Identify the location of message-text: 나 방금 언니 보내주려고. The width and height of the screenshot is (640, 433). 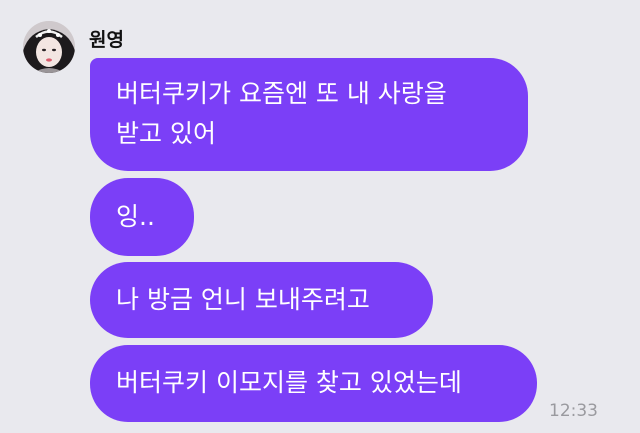
(243, 299).